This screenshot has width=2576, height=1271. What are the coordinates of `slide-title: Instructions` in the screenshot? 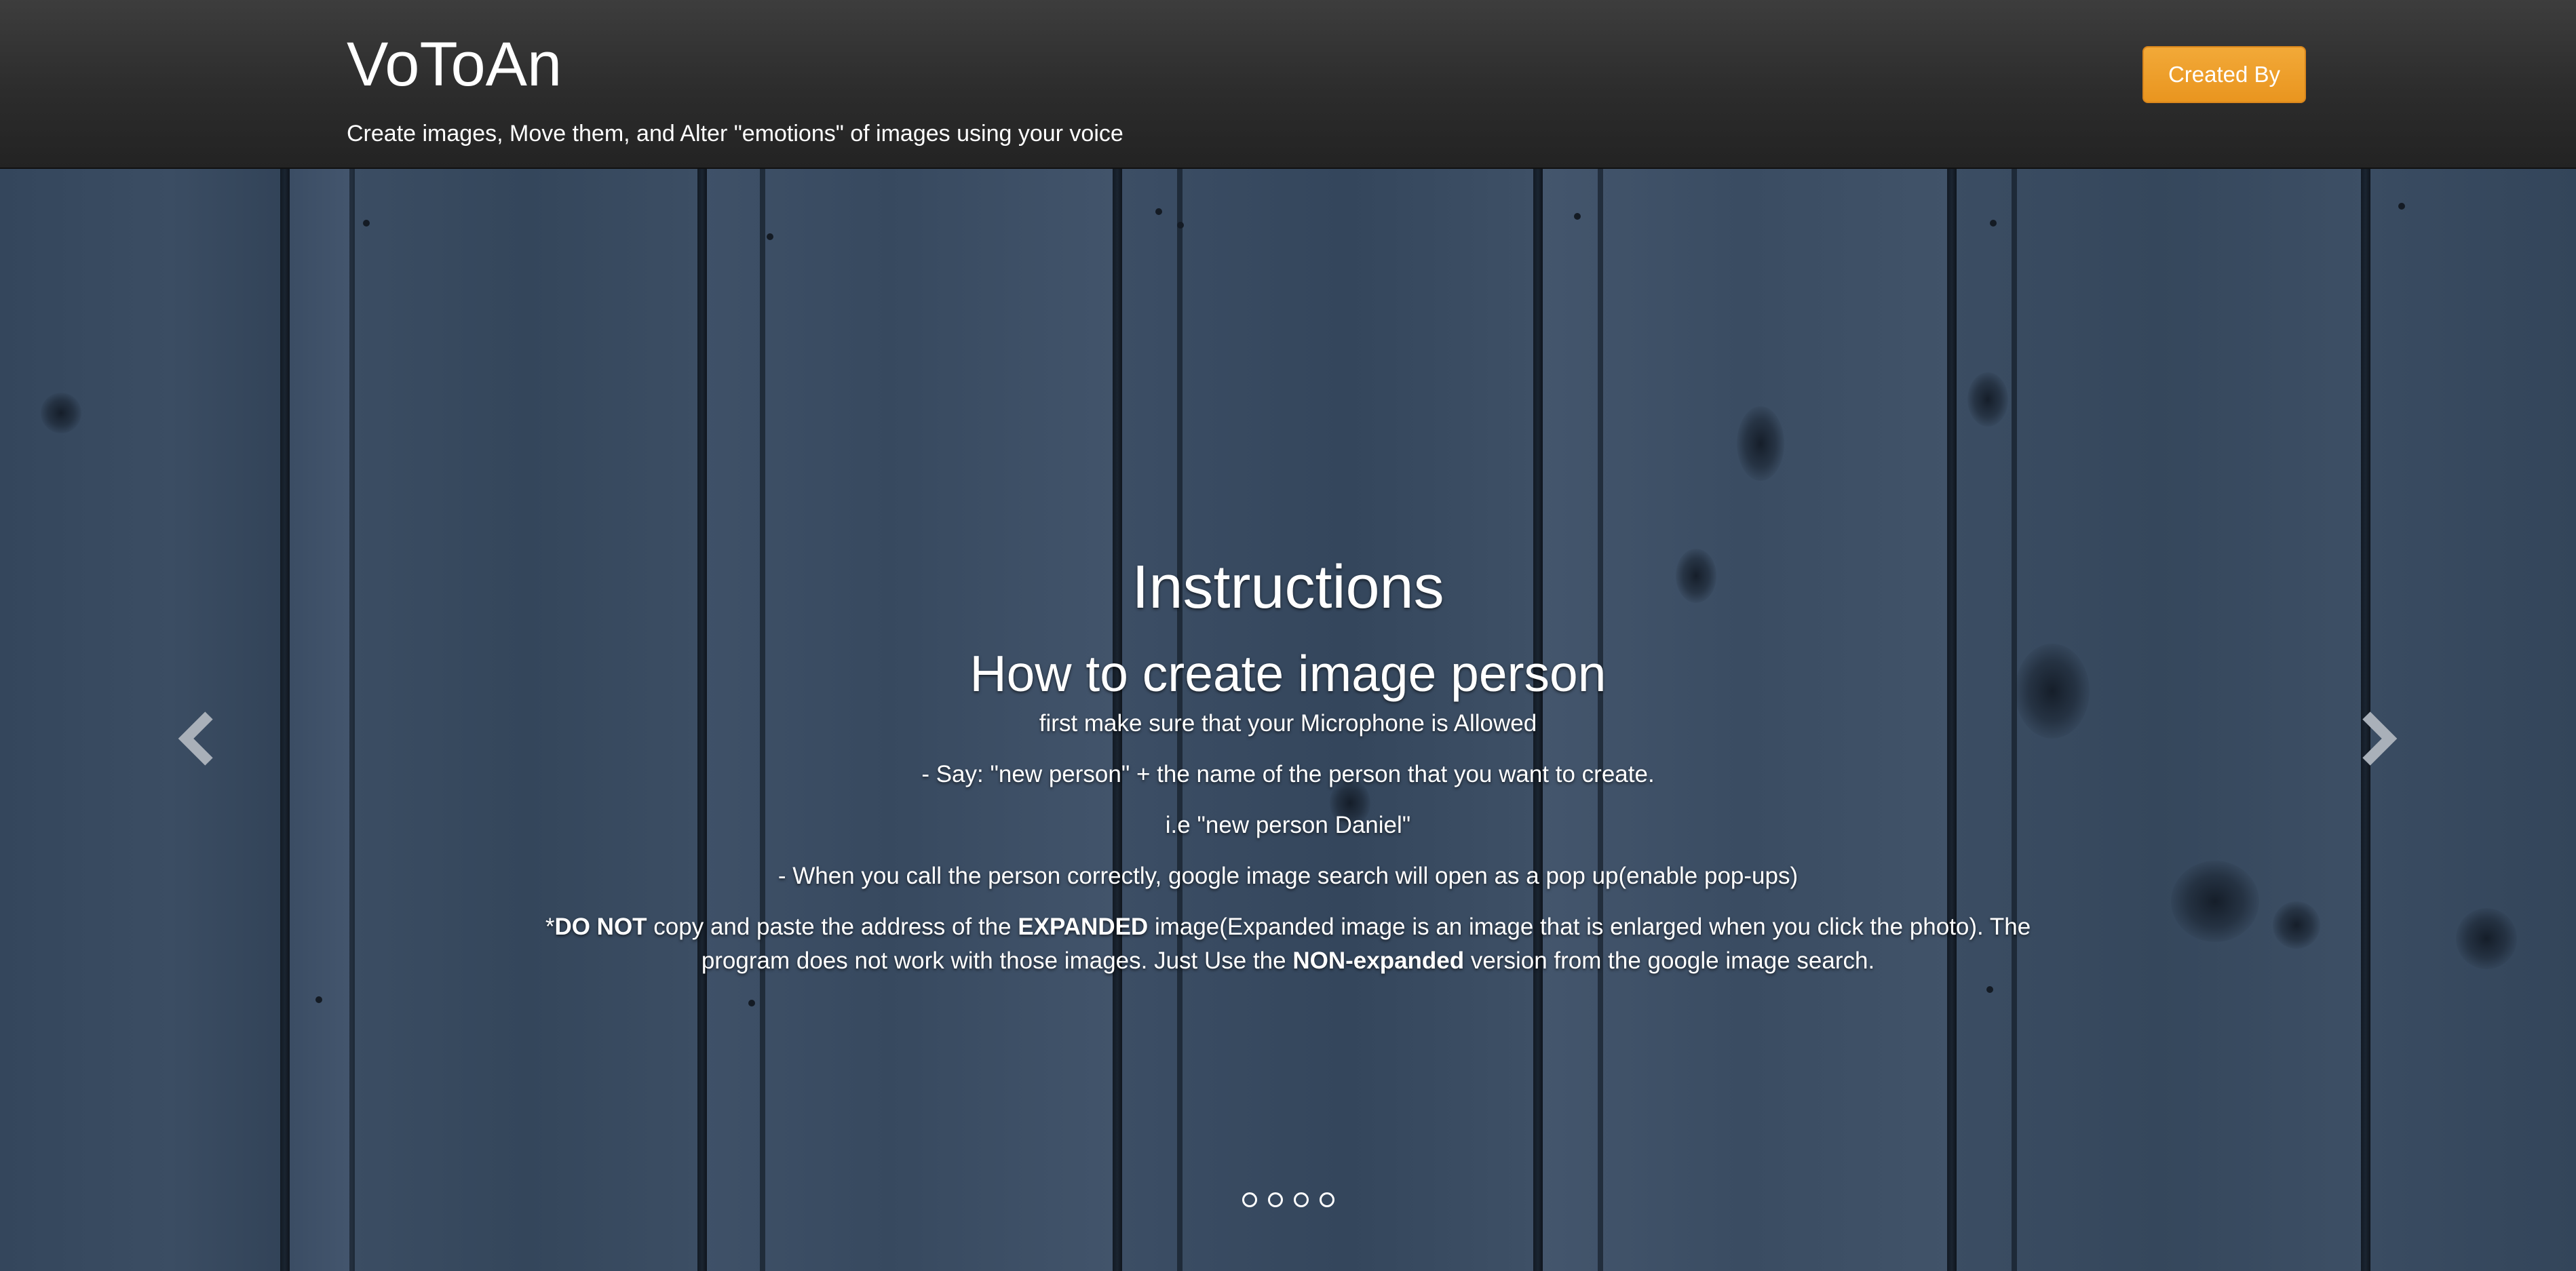 It's located at (1288, 587).